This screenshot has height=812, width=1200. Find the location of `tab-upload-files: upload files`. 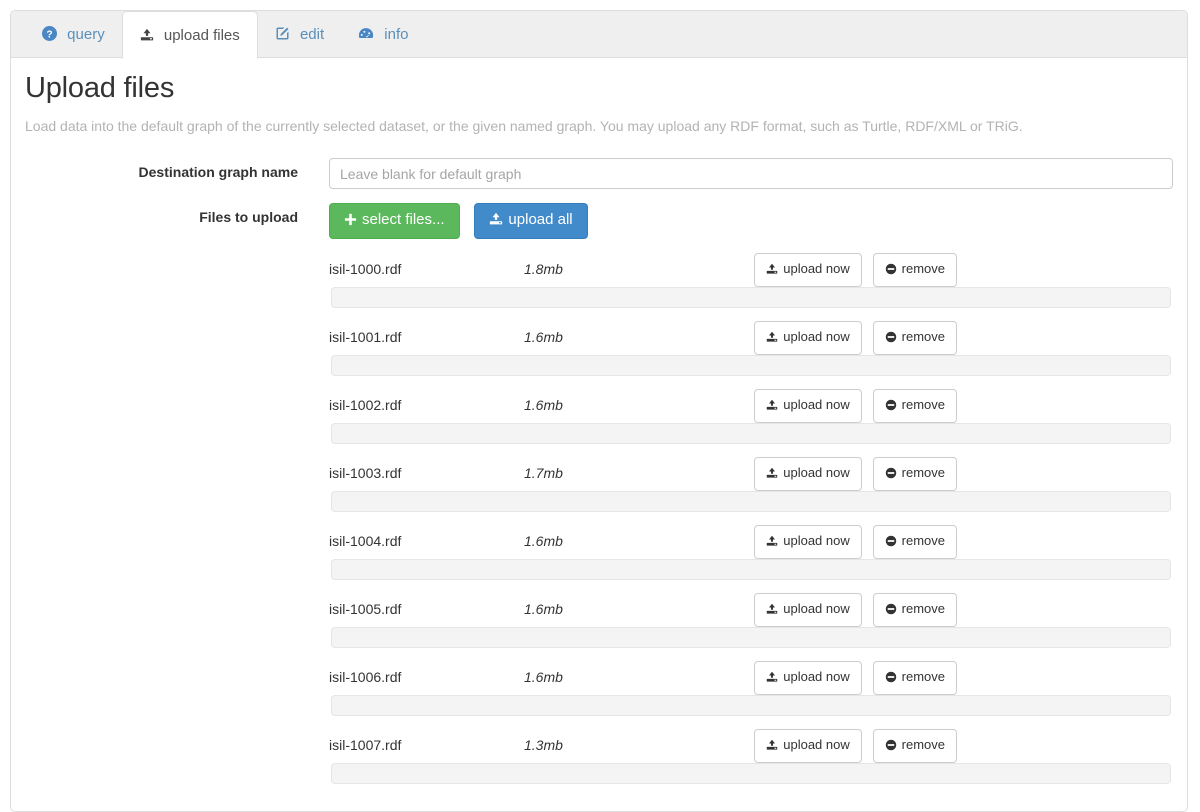

tab-upload-files: upload files is located at coordinates (189, 35).